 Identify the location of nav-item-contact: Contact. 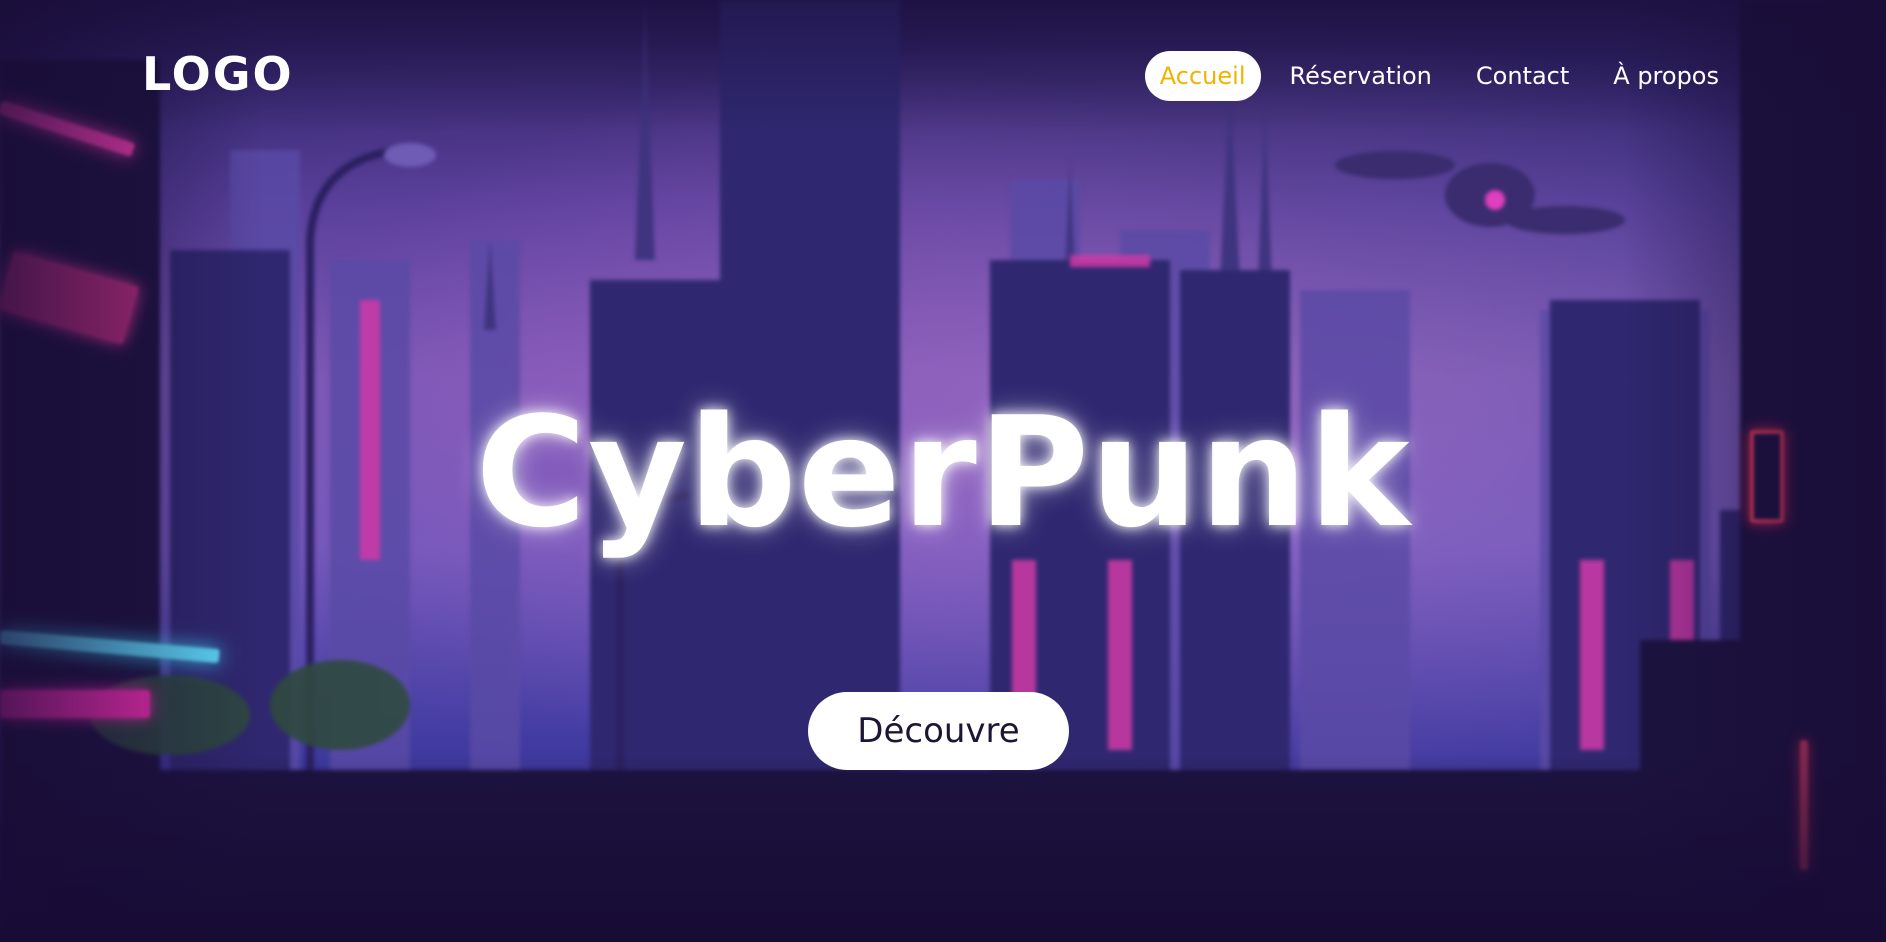
(1522, 76).